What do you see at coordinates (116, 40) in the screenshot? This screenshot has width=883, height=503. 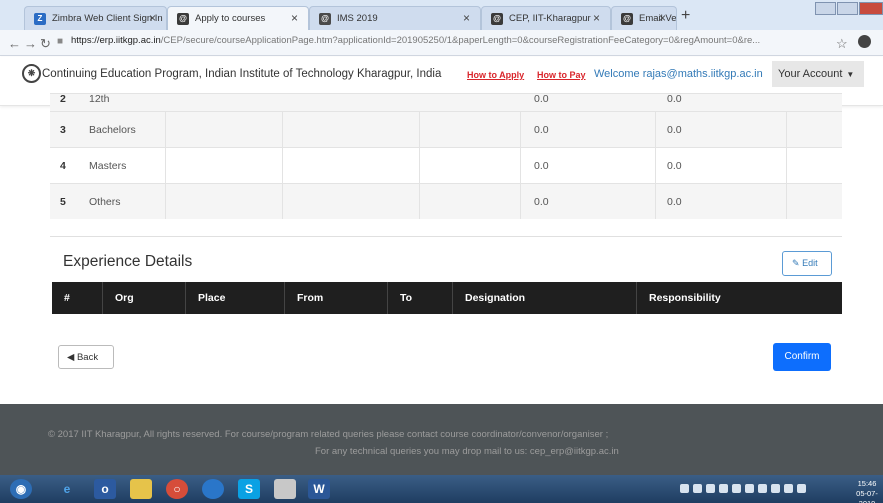 I see `url-domain: https://erp.iitkgp.ac.in` at bounding box center [116, 40].